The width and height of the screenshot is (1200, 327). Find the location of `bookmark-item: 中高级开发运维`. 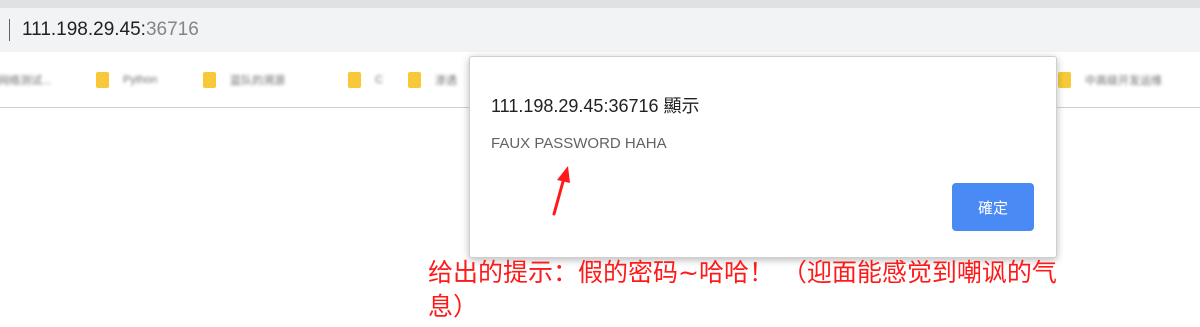

bookmark-item: 中高级开发运维 is located at coordinates (1110, 80).